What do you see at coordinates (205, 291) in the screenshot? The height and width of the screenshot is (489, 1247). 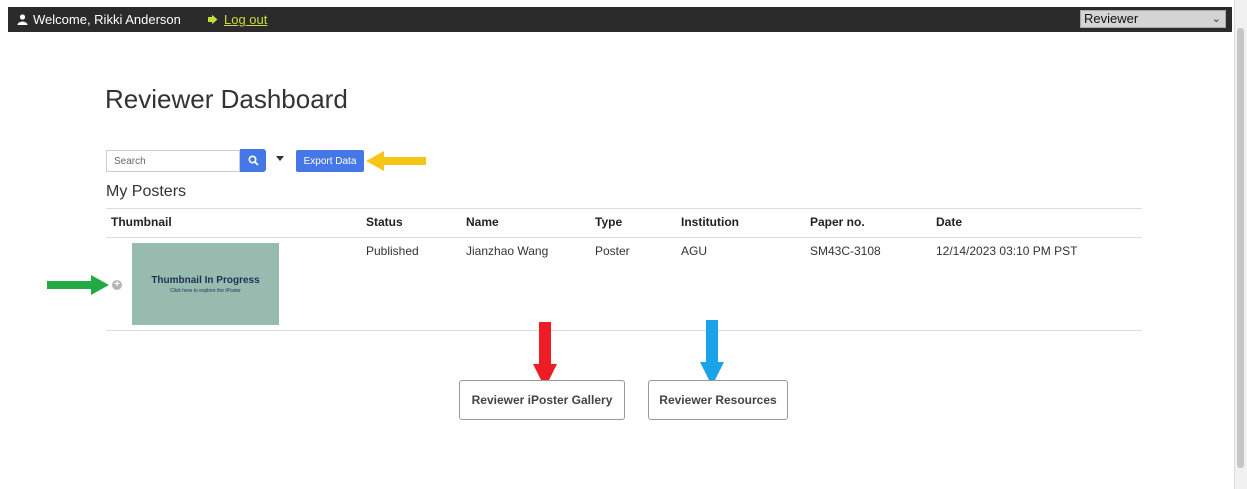 I see `thumbnail-caption: Click here to explore the iPoster` at bounding box center [205, 291].